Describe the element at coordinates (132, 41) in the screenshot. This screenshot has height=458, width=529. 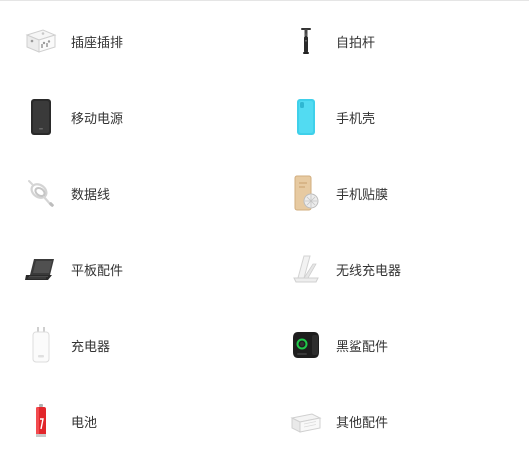
I see `category-item-power-strip: 插座插排` at that location.